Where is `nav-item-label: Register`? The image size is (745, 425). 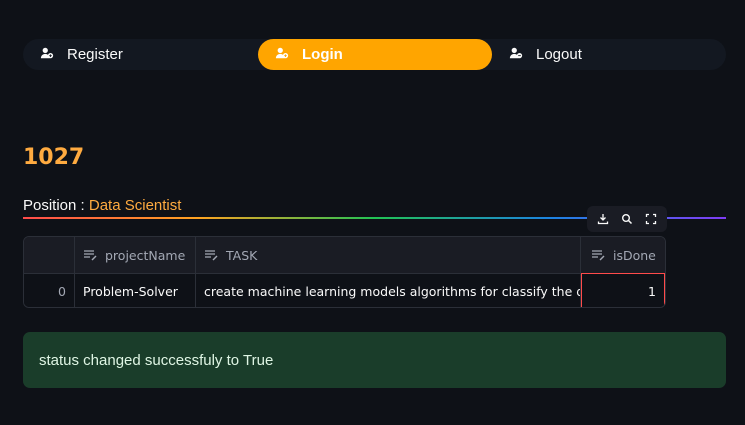
nav-item-label: Register is located at coordinates (95, 54).